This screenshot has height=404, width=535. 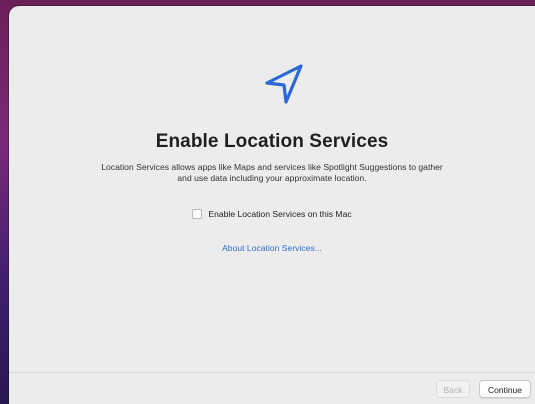 I want to click on footer-bar: Back Continue, so click(x=272, y=388).